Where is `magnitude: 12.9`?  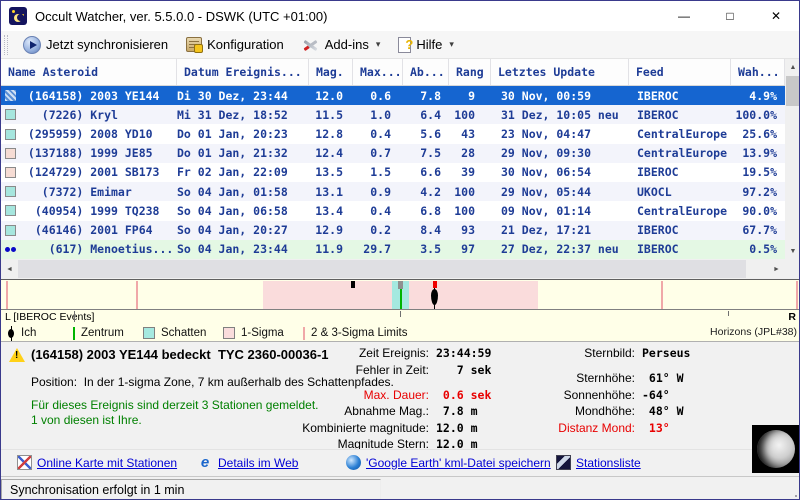 magnitude: 12.9 is located at coordinates (329, 230).